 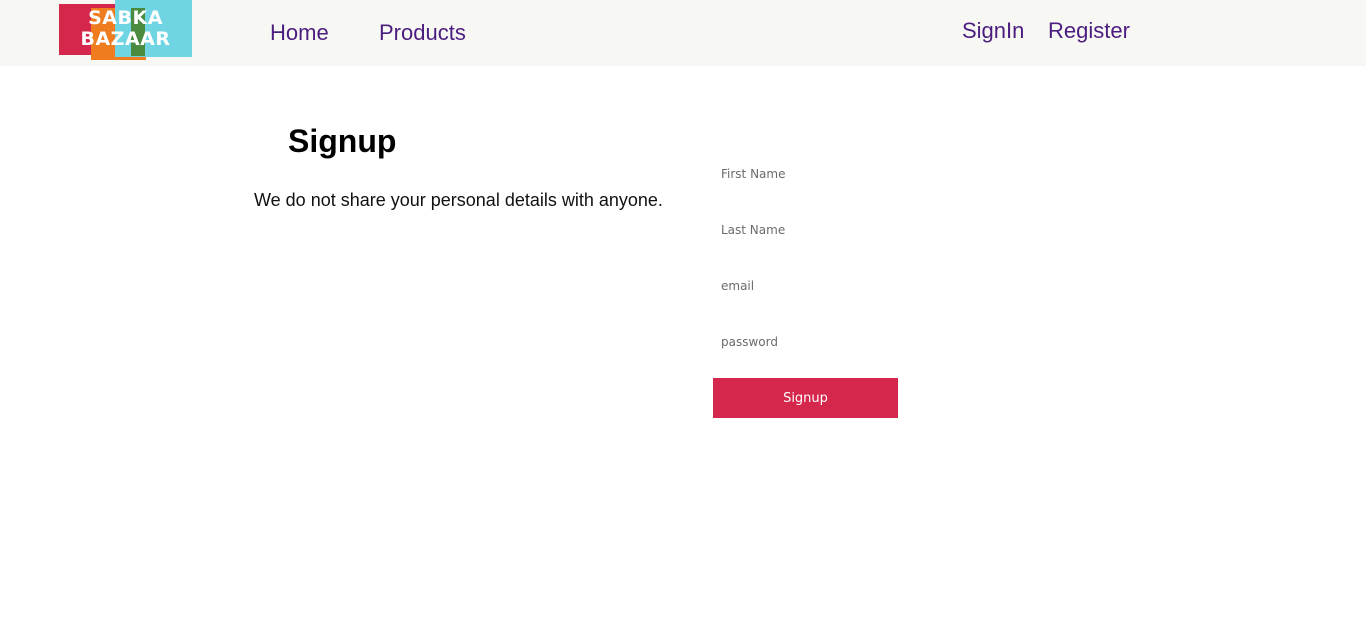 I want to click on email-field, so click(x=805, y=286).